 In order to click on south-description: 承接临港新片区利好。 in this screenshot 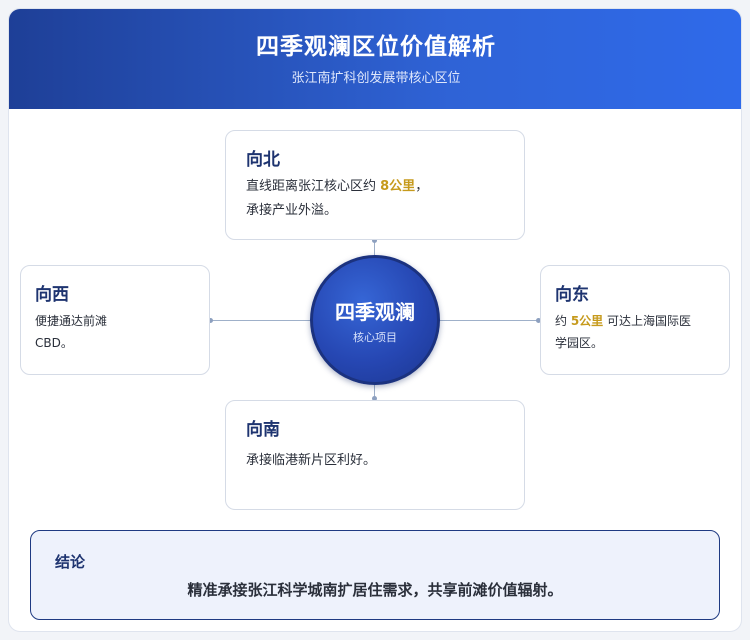, I will do `click(381, 461)`.